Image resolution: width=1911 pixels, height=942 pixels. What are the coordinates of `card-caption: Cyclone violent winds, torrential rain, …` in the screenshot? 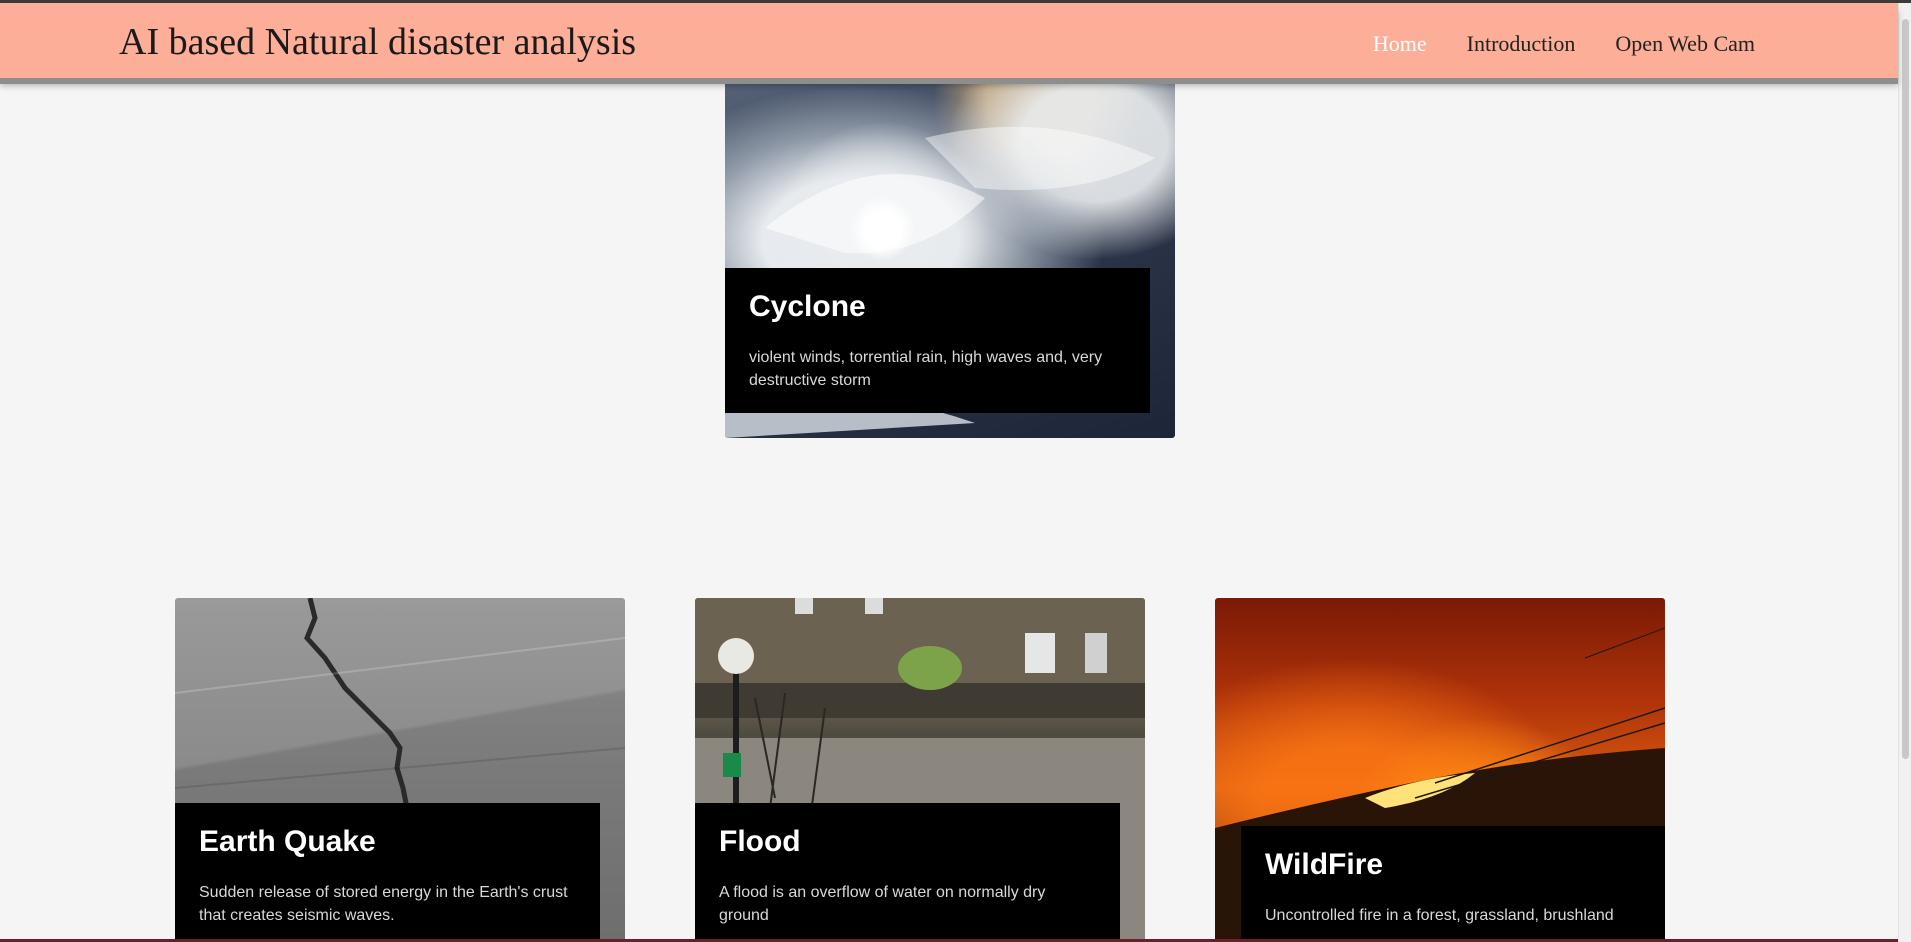 It's located at (937, 340).